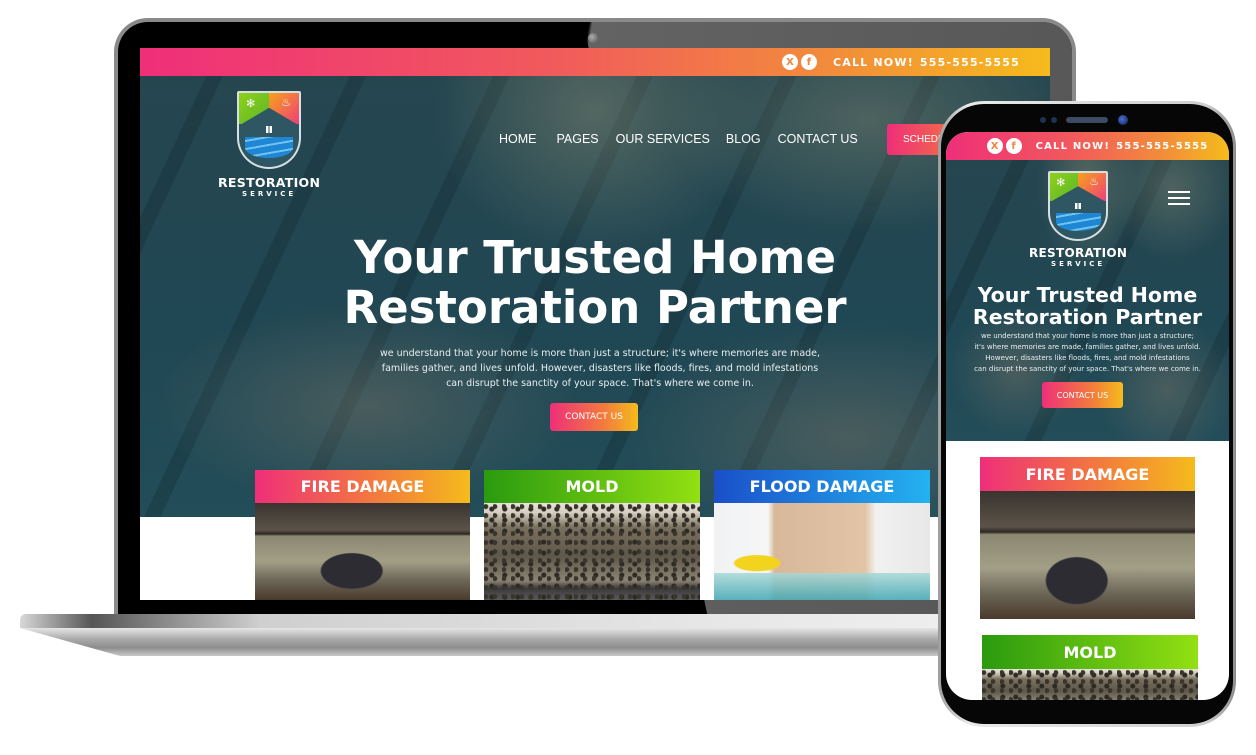 The height and width of the screenshot is (755, 1256). I want to click on service-card-fire: FIRE DAMAGE, so click(362, 535).